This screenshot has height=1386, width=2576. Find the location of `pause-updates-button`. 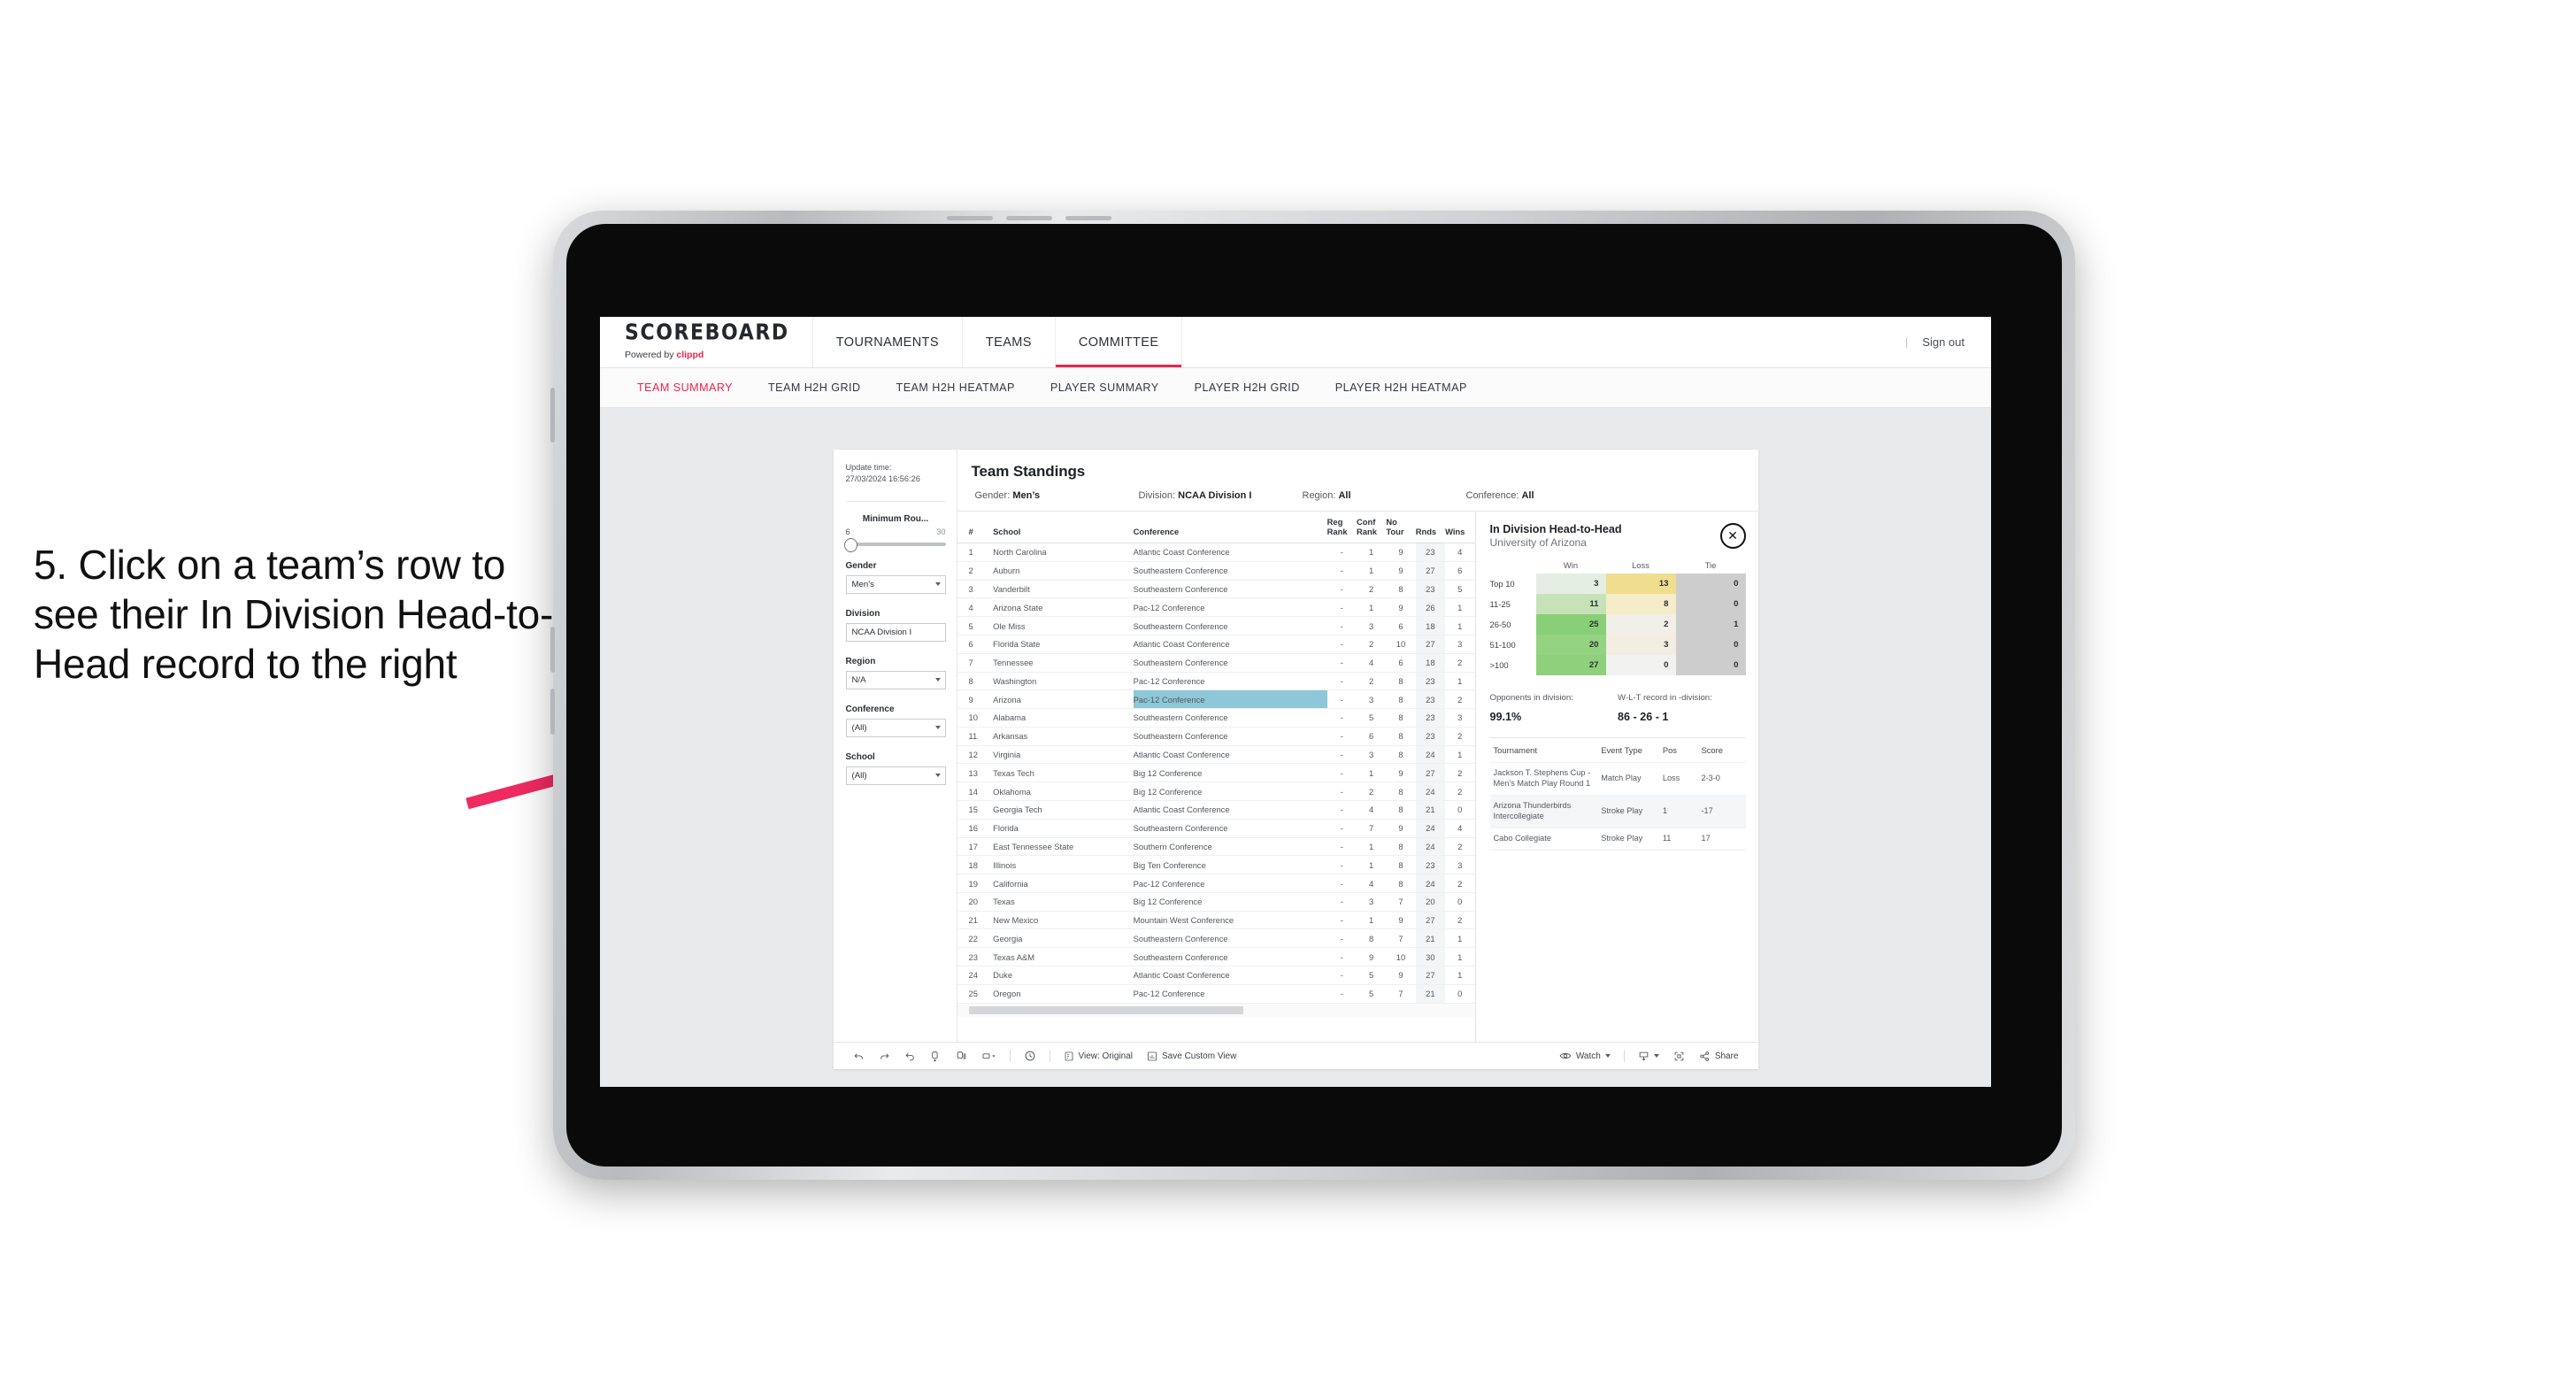

pause-updates-button is located at coordinates (962, 1056).